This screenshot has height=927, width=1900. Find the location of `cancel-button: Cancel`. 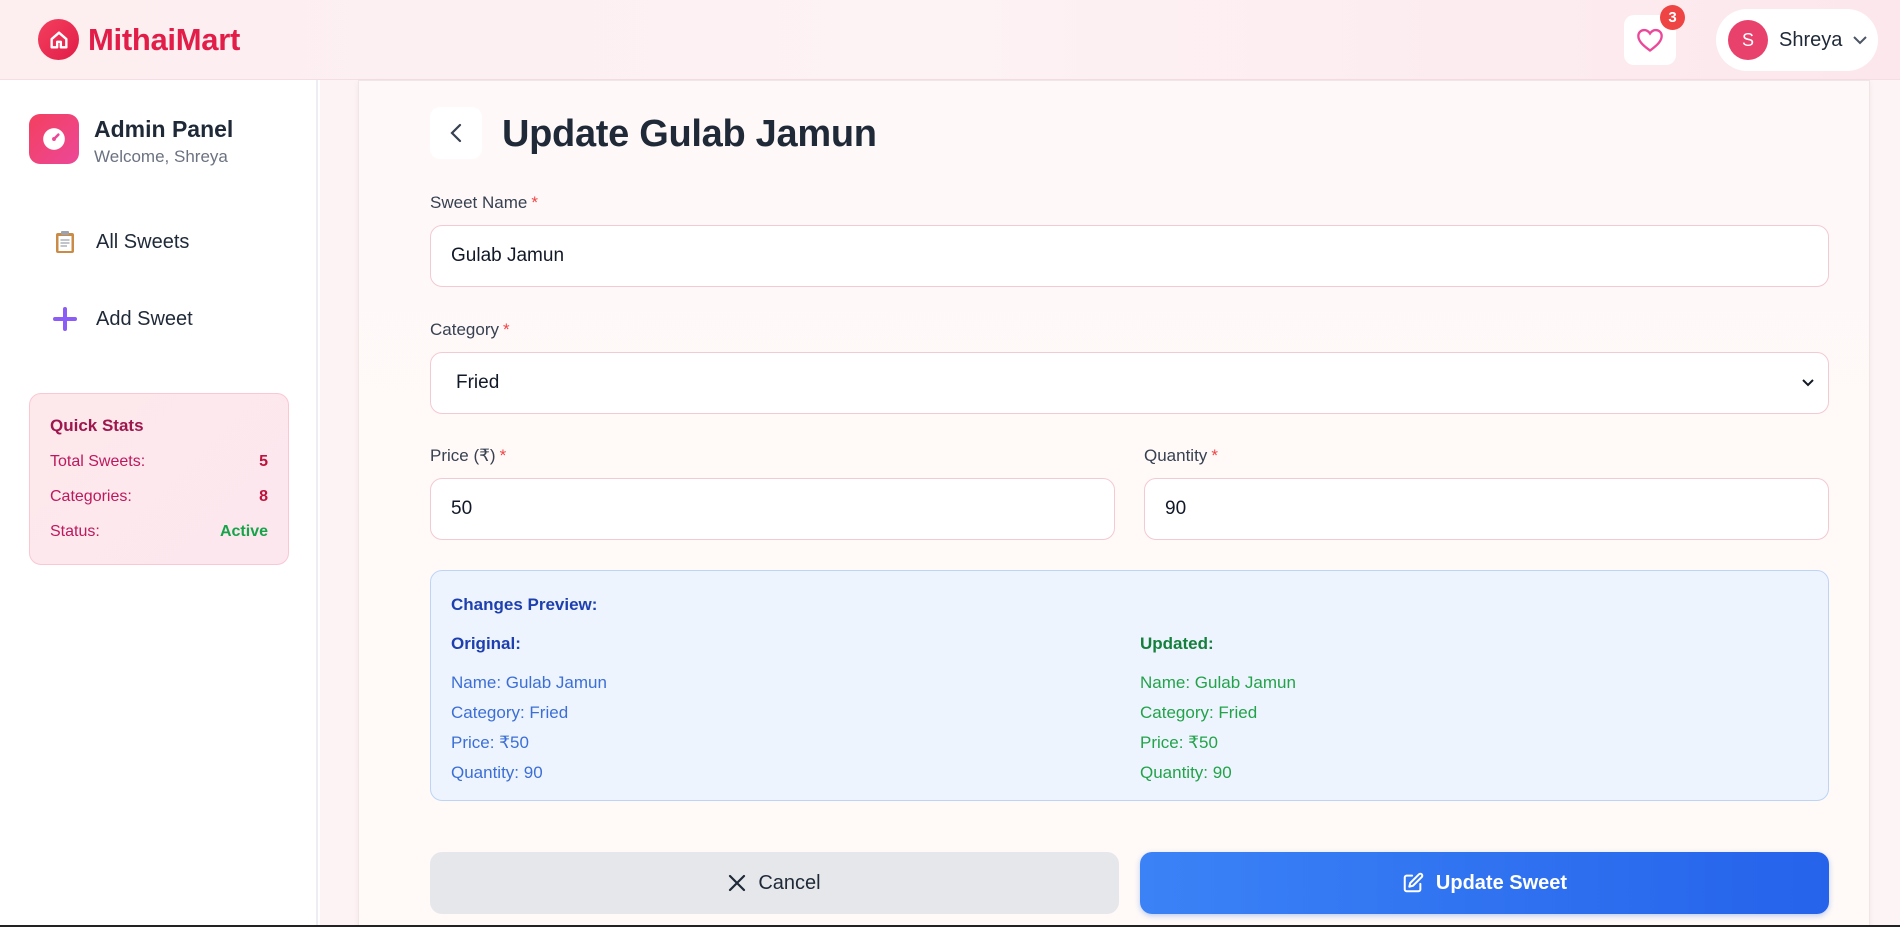

cancel-button: Cancel is located at coordinates (774, 883).